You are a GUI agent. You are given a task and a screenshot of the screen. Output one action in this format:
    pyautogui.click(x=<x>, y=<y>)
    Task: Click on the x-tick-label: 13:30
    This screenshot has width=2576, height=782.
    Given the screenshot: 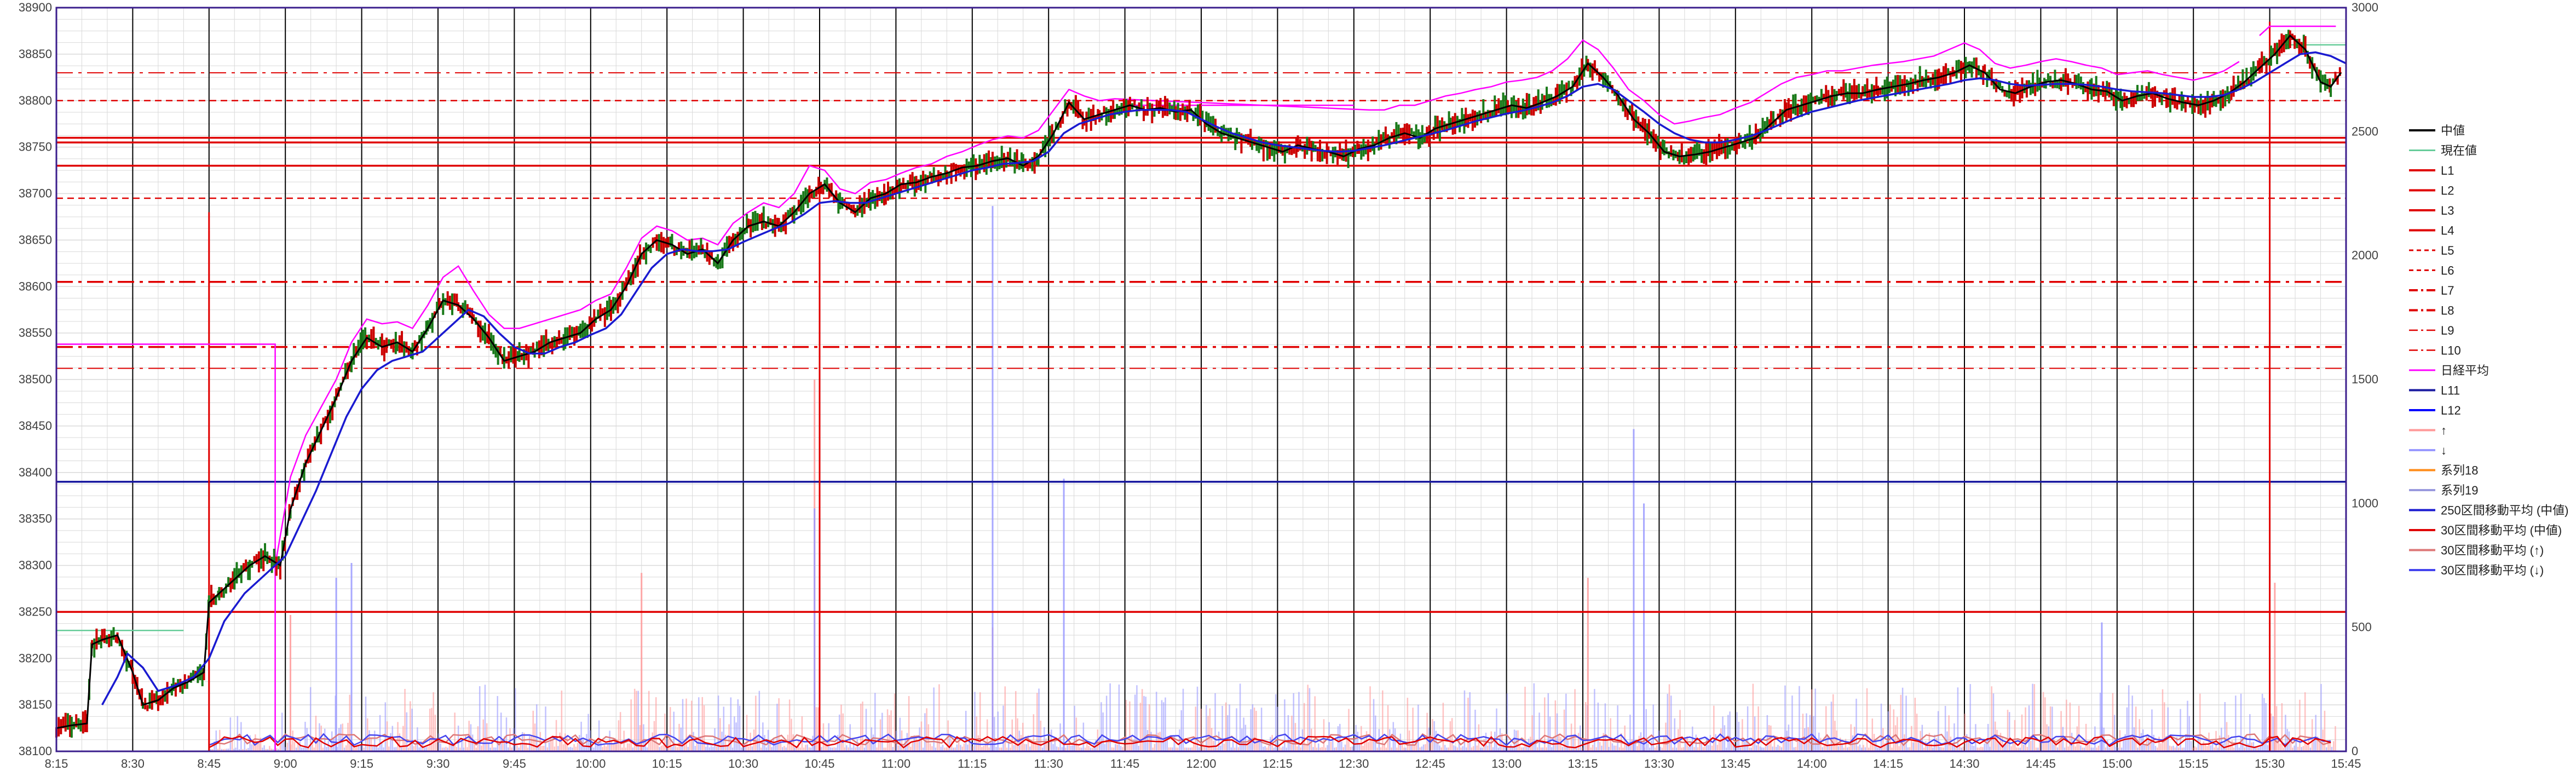 What is the action you would take?
    pyautogui.click(x=1659, y=764)
    